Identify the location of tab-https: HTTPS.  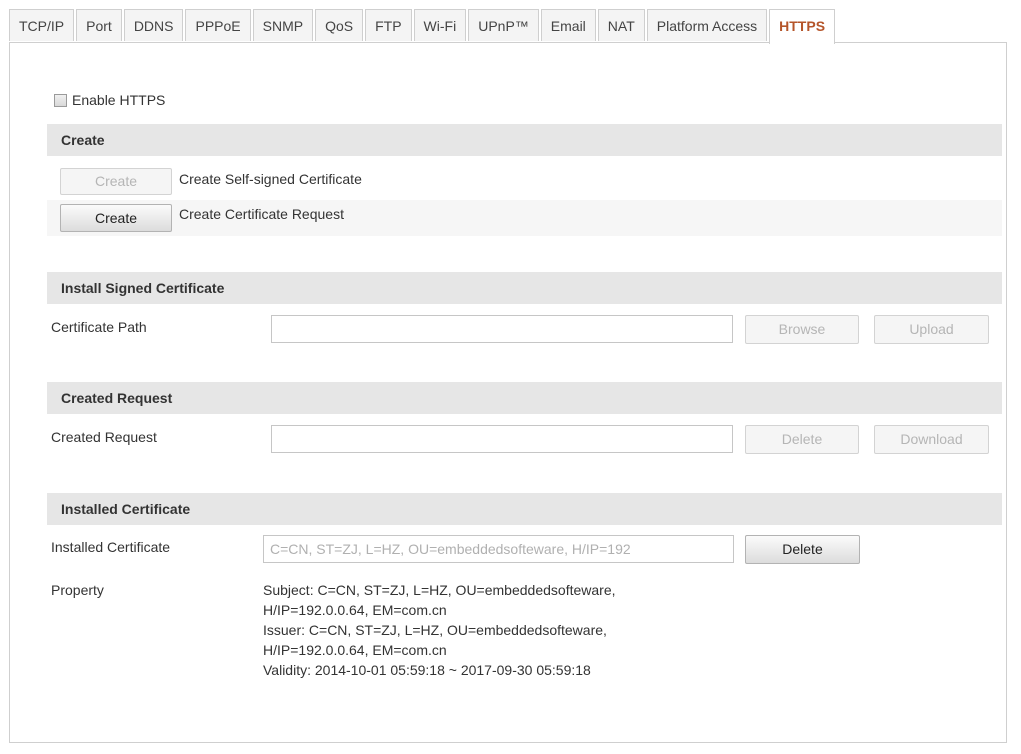
(802, 26).